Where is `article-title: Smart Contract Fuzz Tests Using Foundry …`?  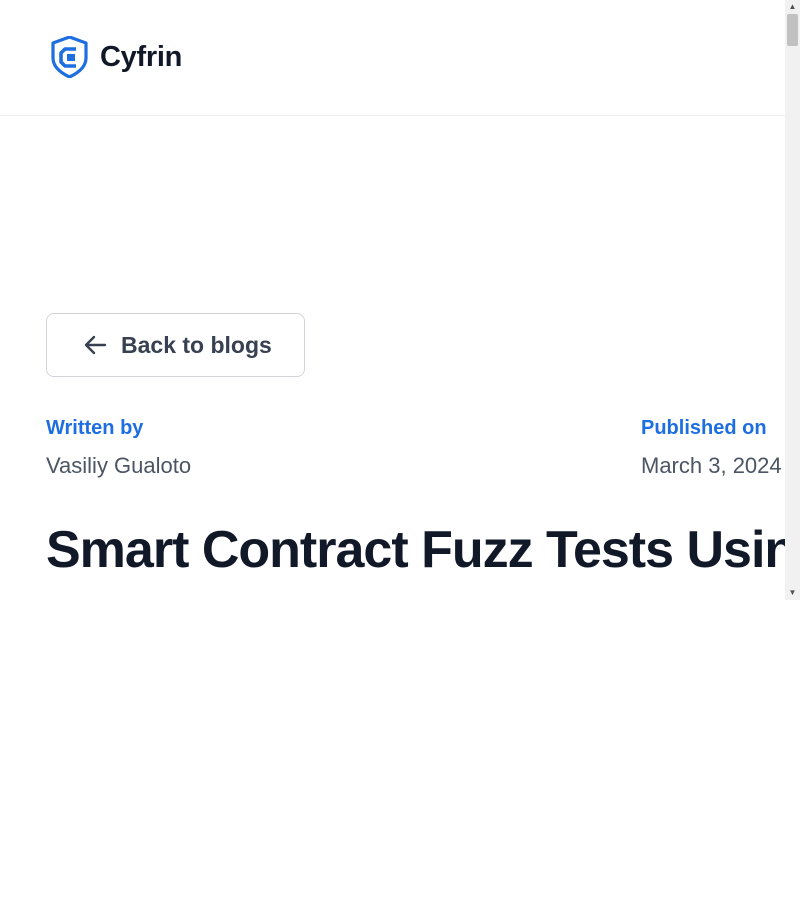 article-title: Smart Contract Fuzz Tests Using Foundry … is located at coordinates (415, 550).